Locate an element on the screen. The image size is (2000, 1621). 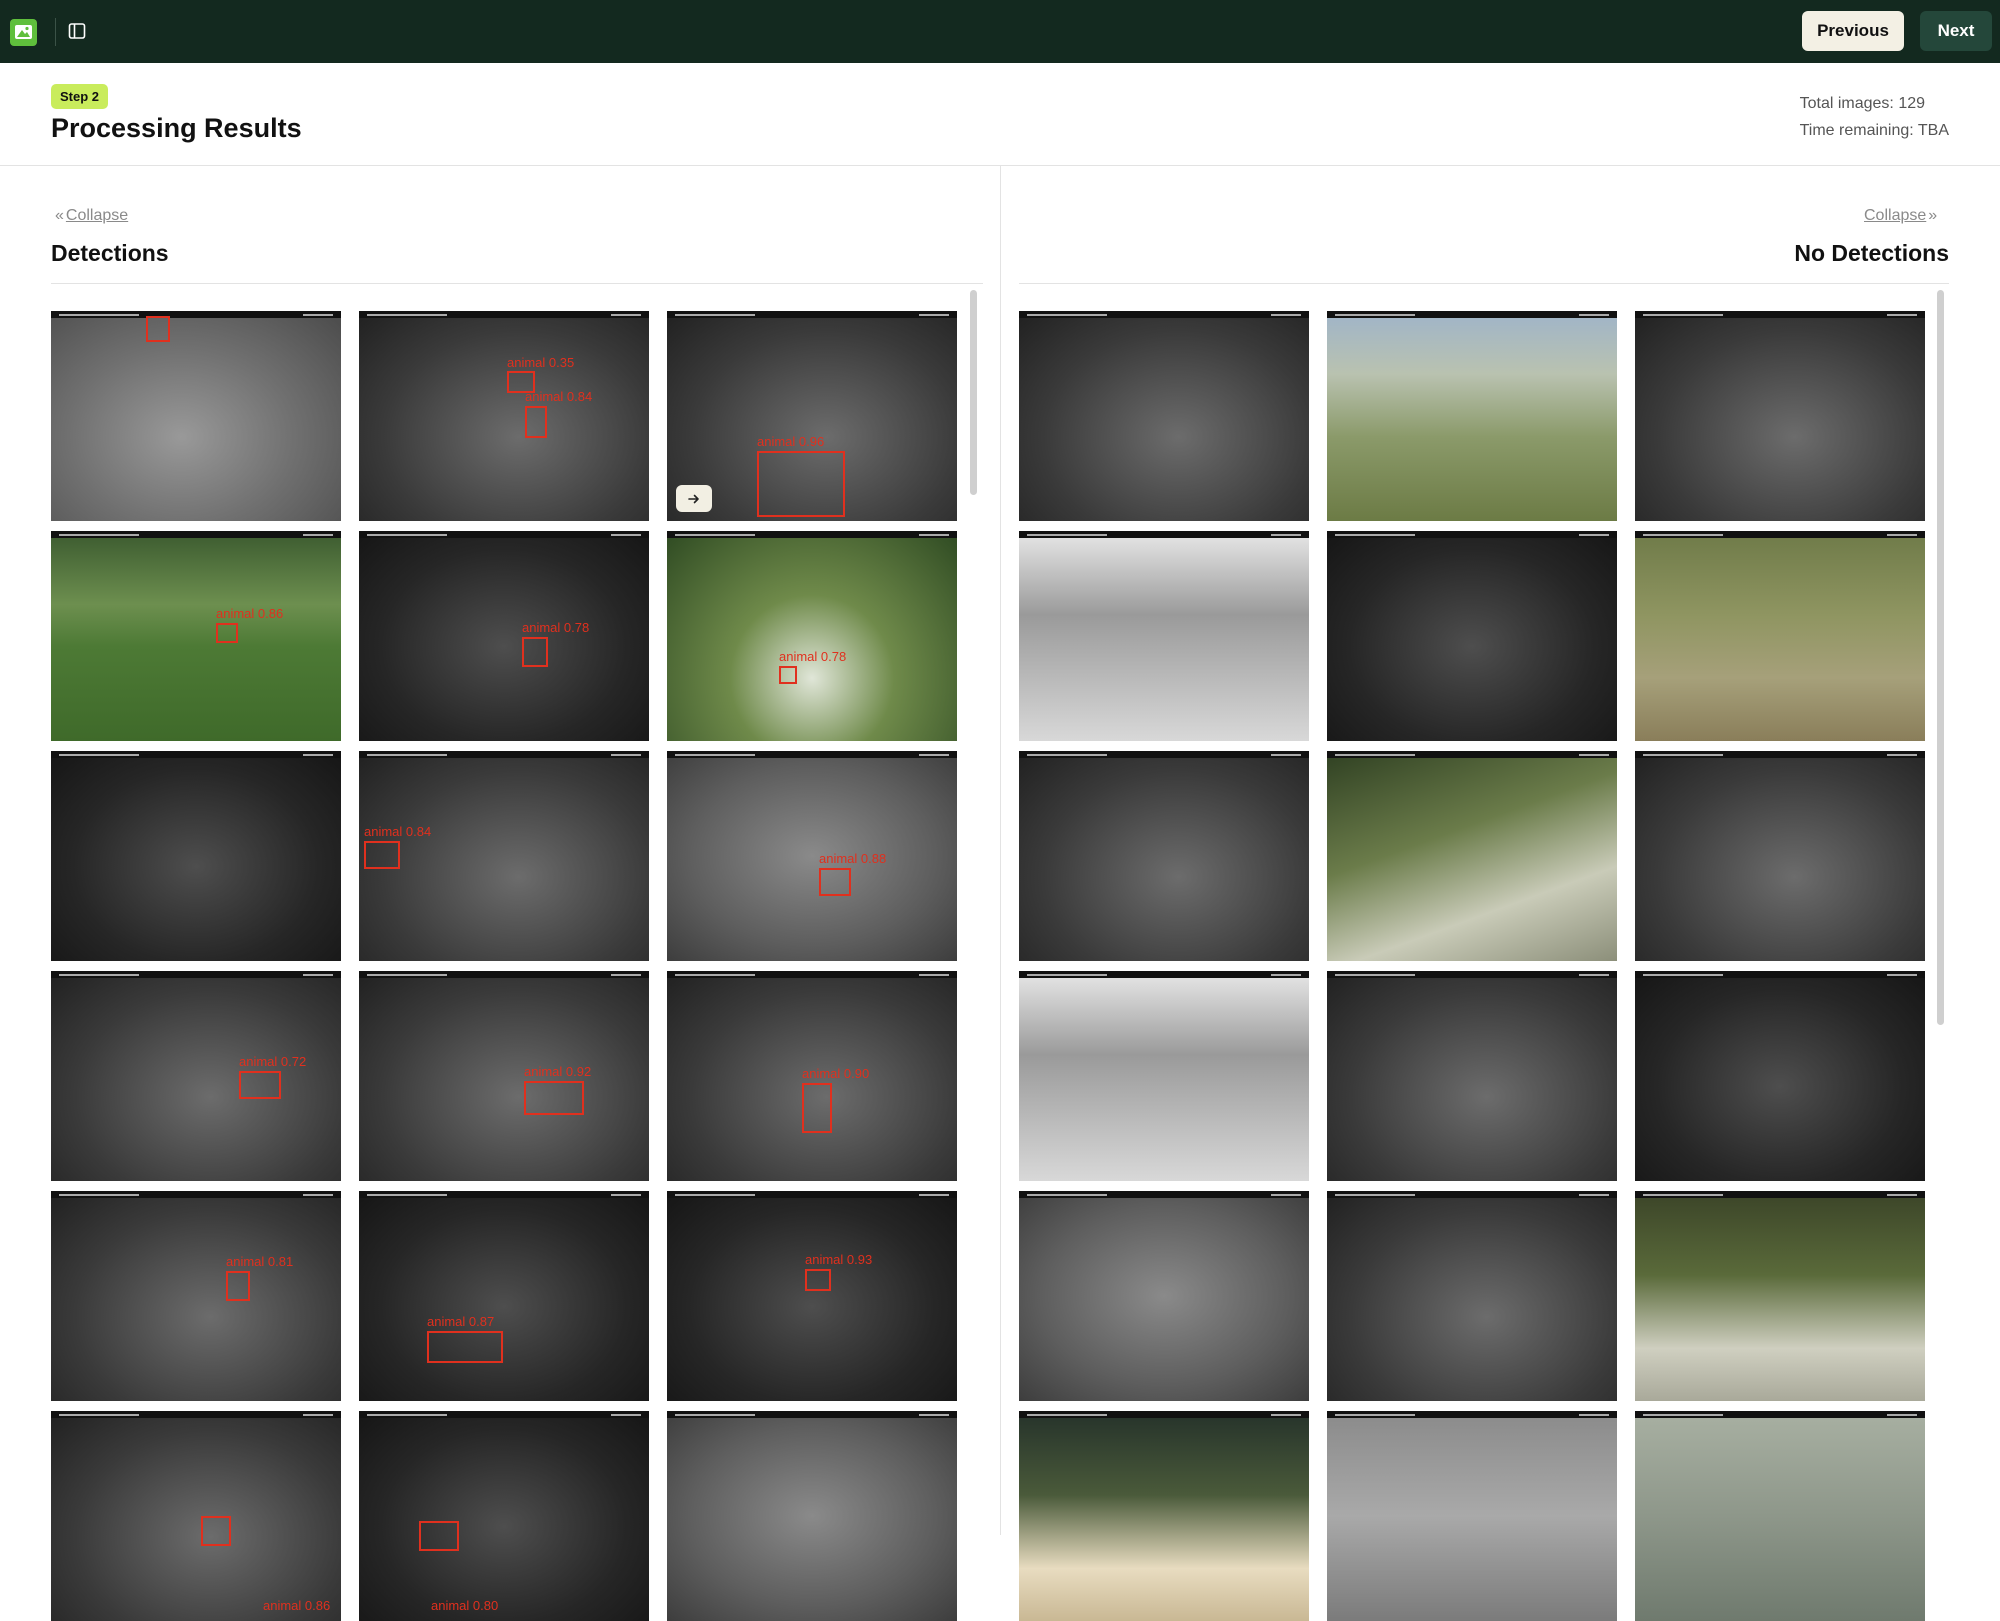
no-detections-rule is located at coordinates (1484, 283).